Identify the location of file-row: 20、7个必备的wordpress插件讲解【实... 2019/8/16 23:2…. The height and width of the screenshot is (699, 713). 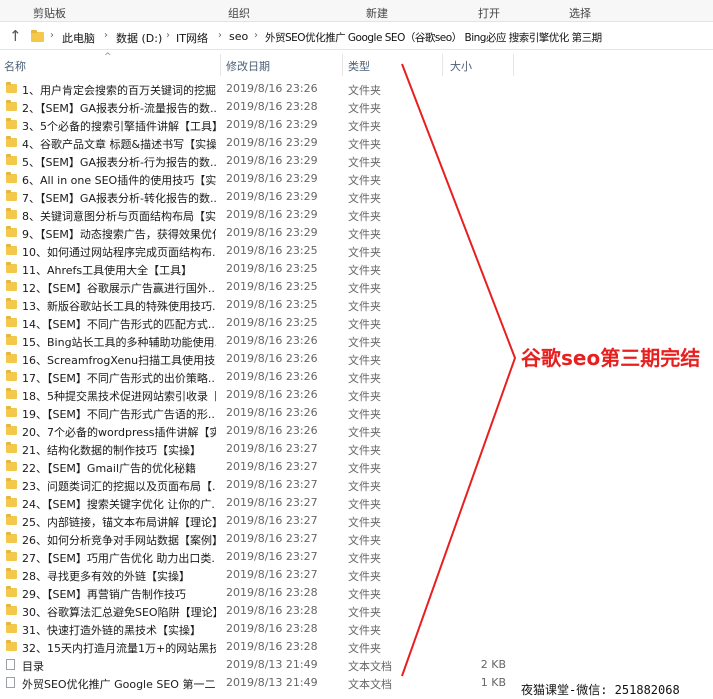
(356, 431).